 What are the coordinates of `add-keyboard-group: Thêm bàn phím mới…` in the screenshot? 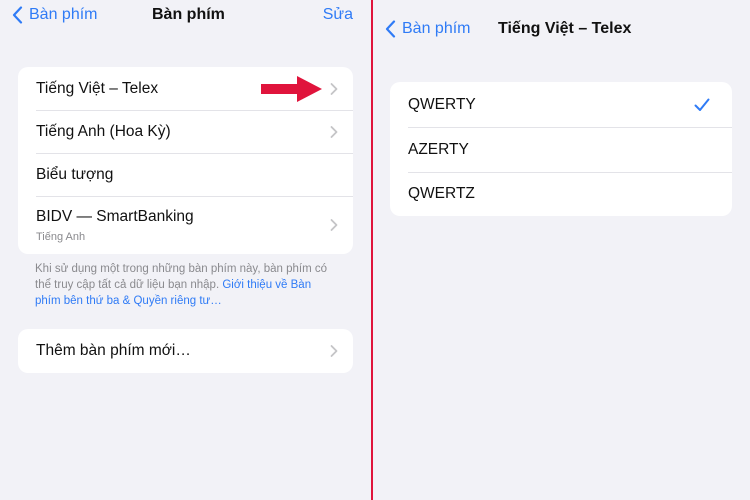 It's located at (185, 351).